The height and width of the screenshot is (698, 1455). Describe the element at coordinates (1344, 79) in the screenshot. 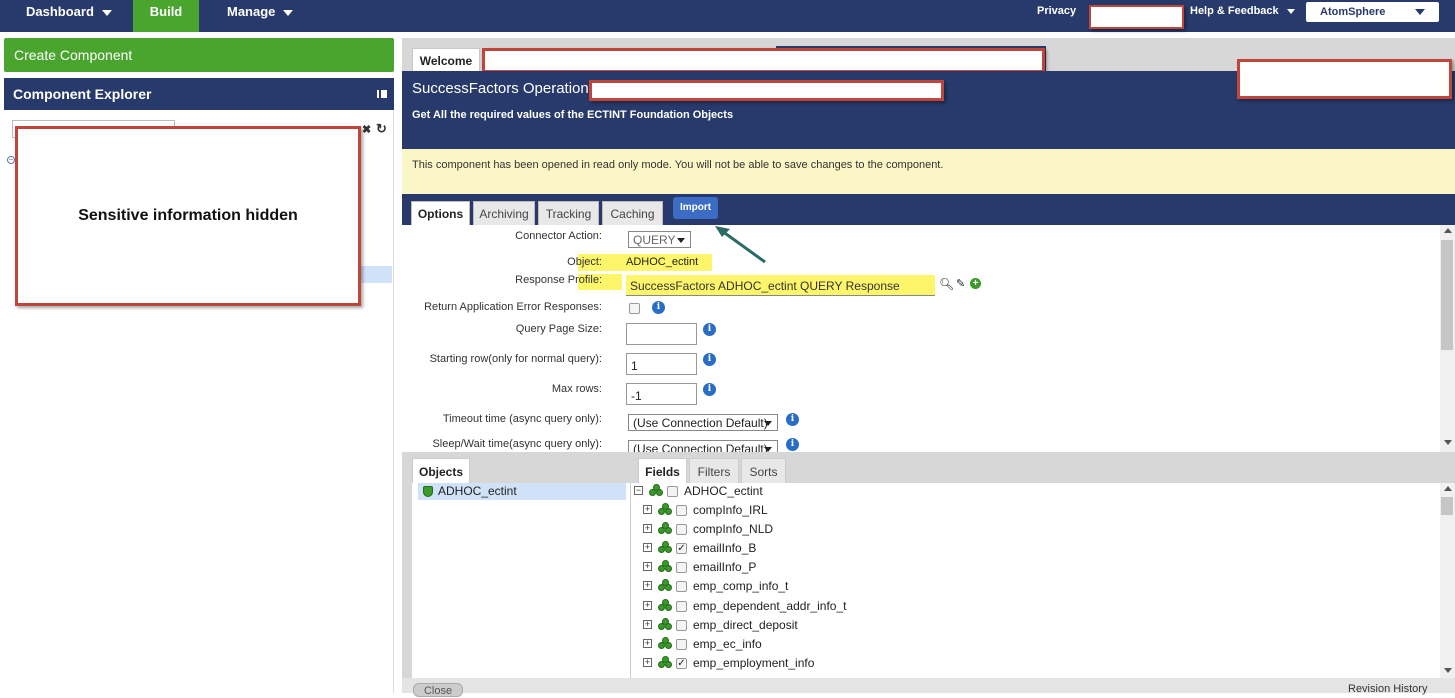

I see `redacted-header-actions` at that location.